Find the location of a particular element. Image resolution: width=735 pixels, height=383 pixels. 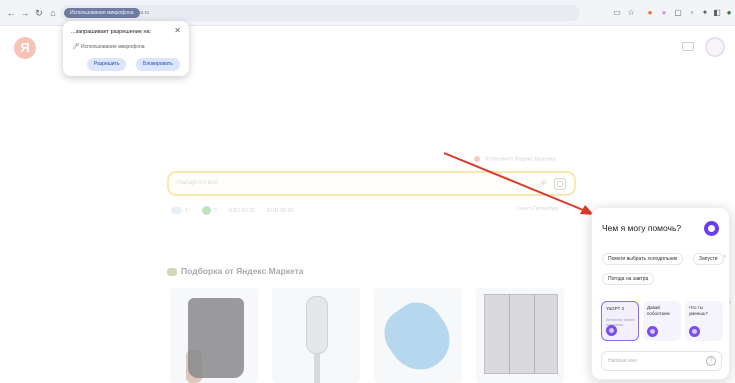

assistant-input: Напиши мне ? is located at coordinates (661, 361).